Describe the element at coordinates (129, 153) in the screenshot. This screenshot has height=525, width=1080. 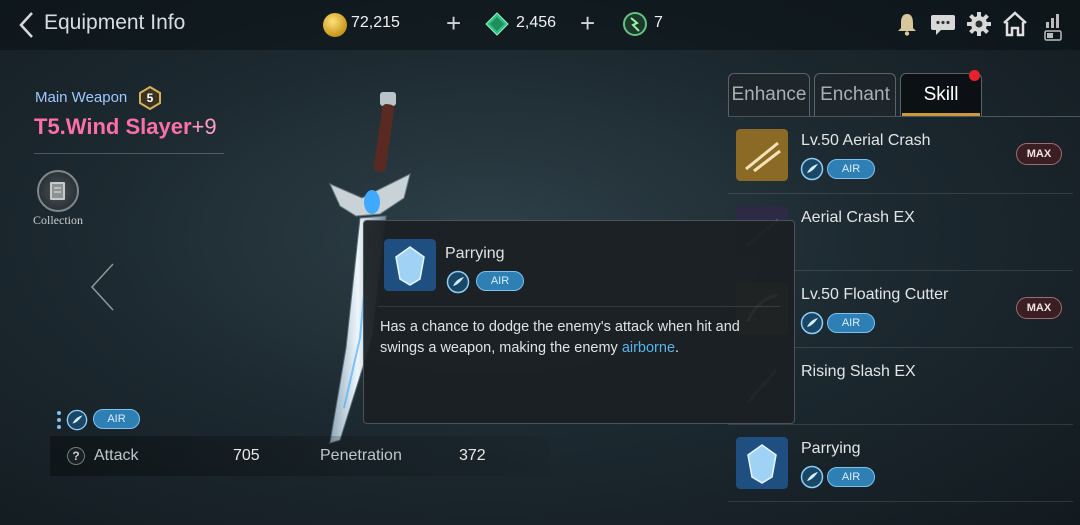
I see `divider` at that location.